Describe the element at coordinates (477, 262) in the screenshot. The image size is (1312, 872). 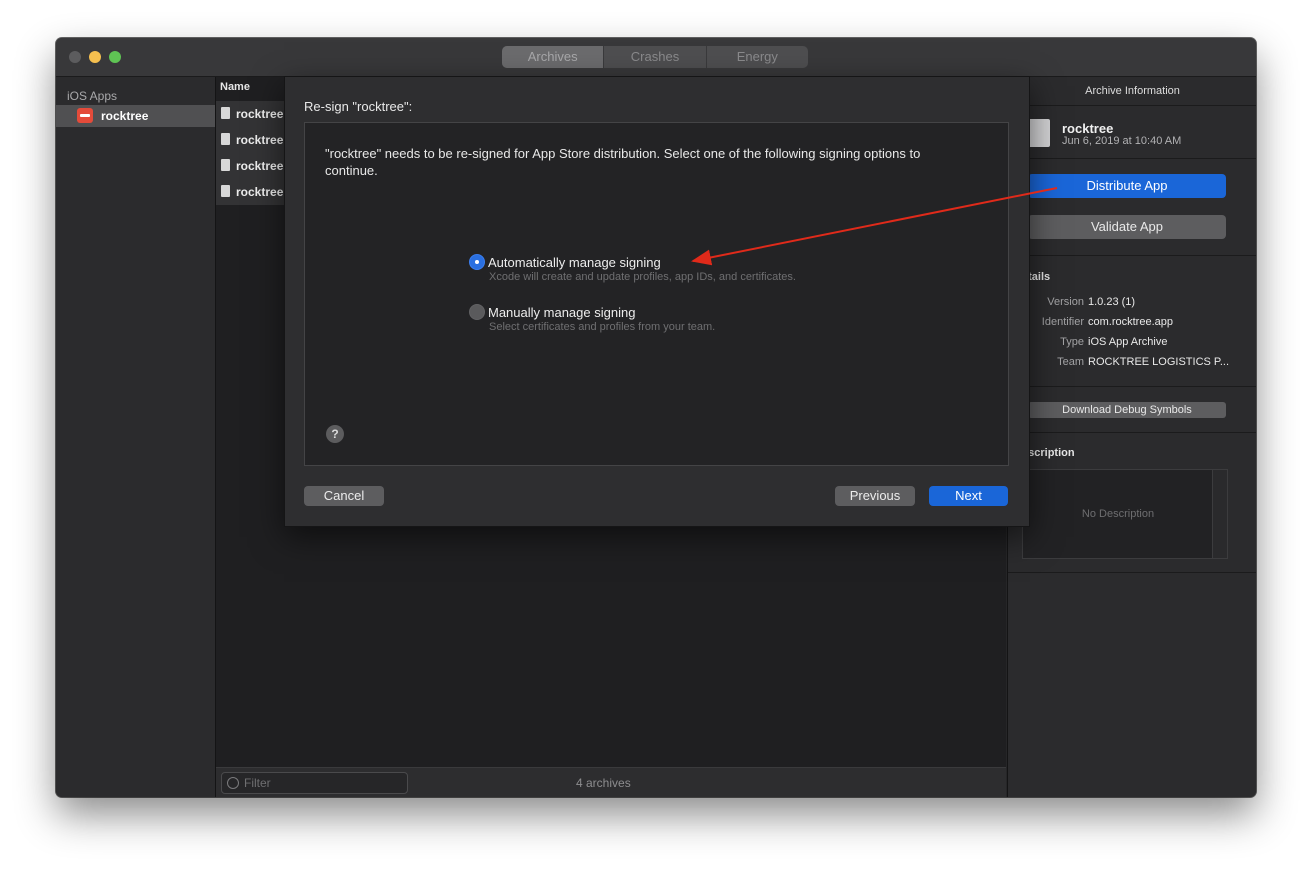
I see `auto-signing-radio` at that location.